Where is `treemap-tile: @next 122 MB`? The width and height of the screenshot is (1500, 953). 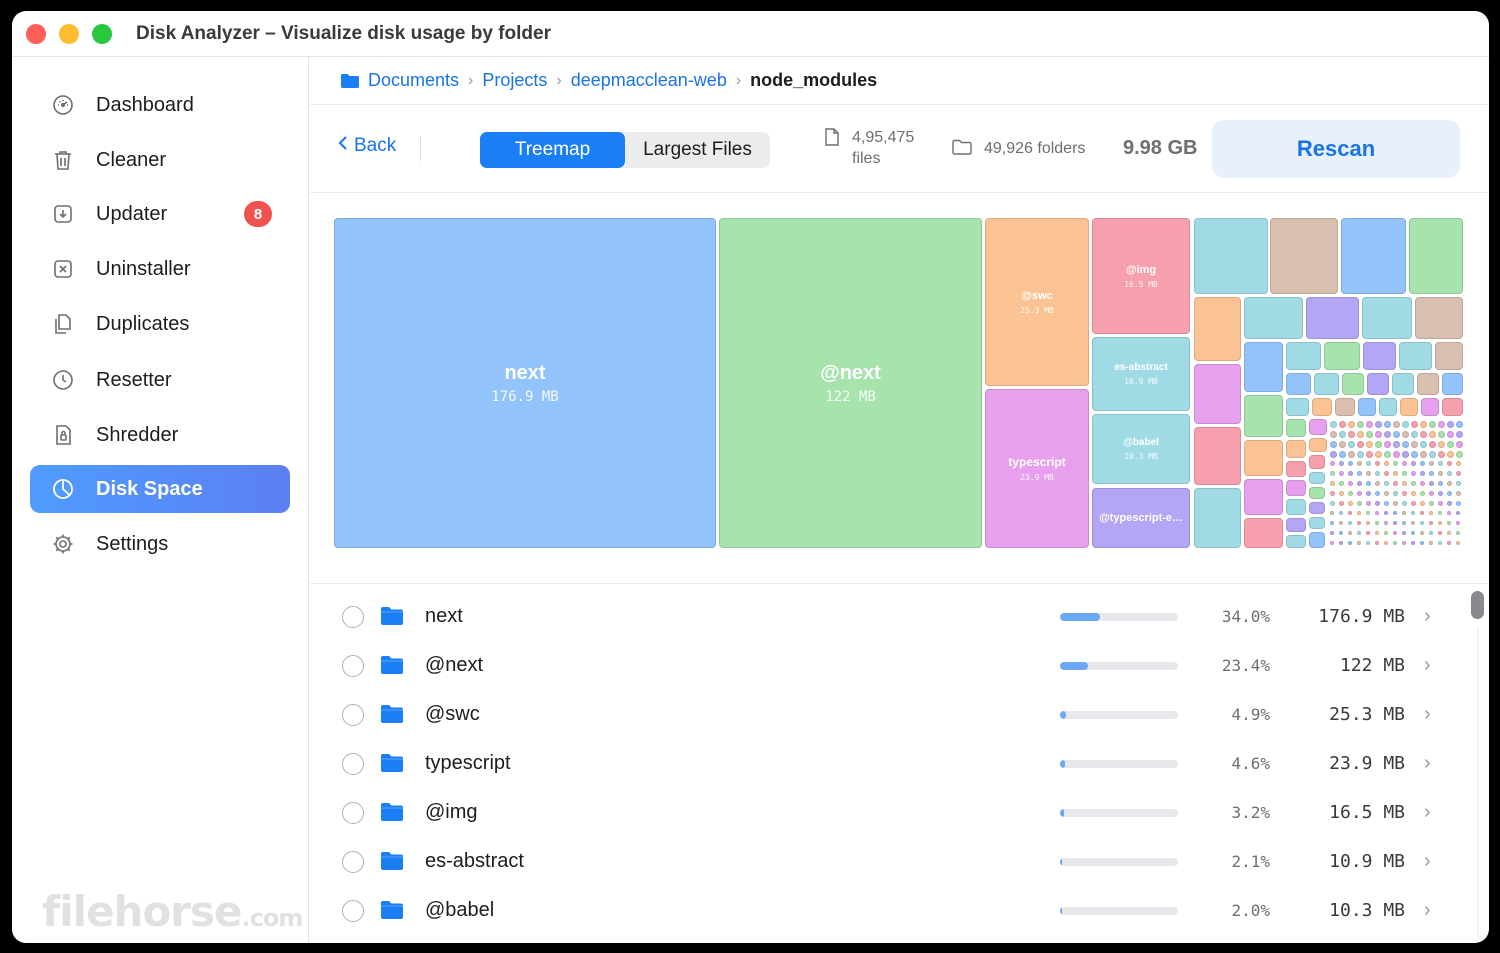
treemap-tile: @next 122 MB is located at coordinates (850, 383).